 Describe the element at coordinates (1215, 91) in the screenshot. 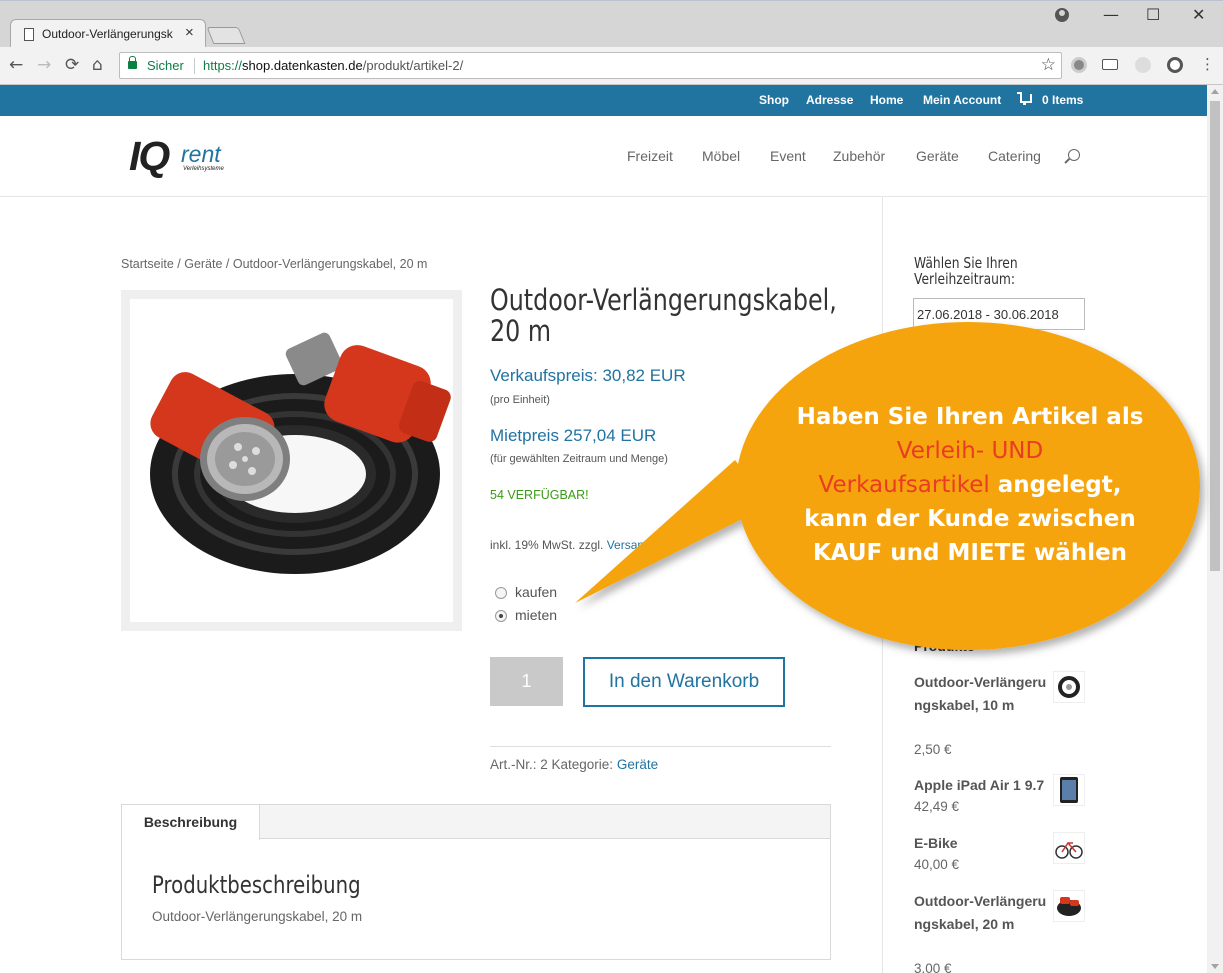

I see `scroll-up-arrow-icon` at that location.